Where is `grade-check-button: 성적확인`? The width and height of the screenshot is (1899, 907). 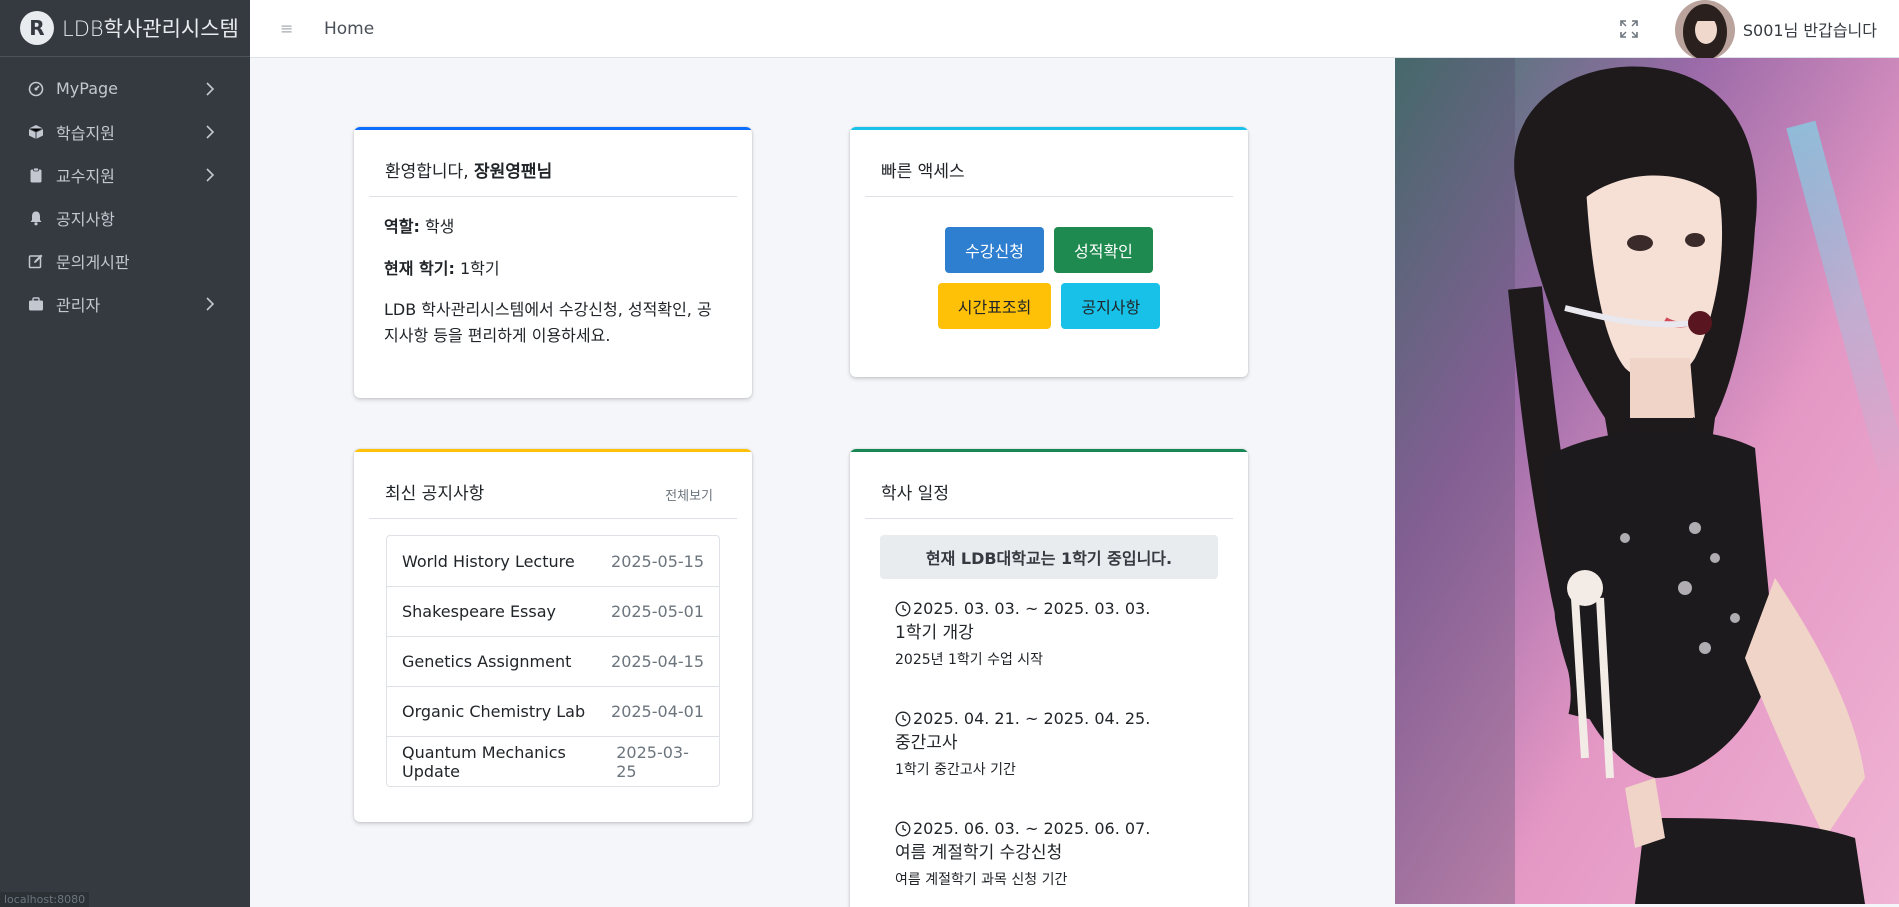 grade-check-button: 성적확인 is located at coordinates (1103, 250).